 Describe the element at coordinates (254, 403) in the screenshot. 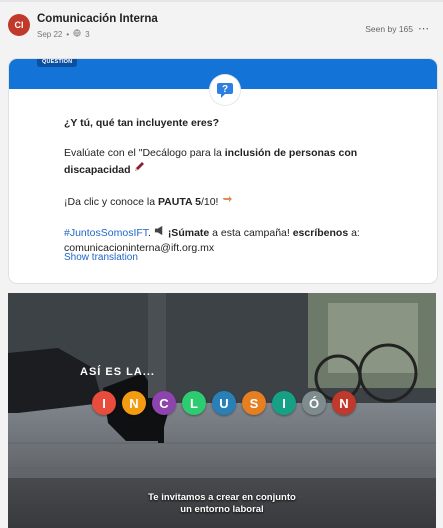

I see `inclusion-letter: S` at that location.